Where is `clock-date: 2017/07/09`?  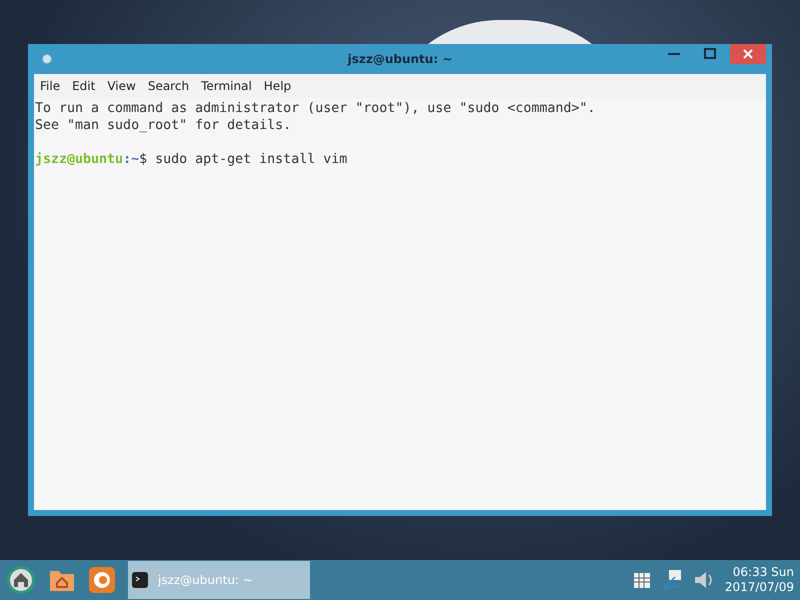
clock-date: 2017/07/09 is located at coordinates (759, 587).